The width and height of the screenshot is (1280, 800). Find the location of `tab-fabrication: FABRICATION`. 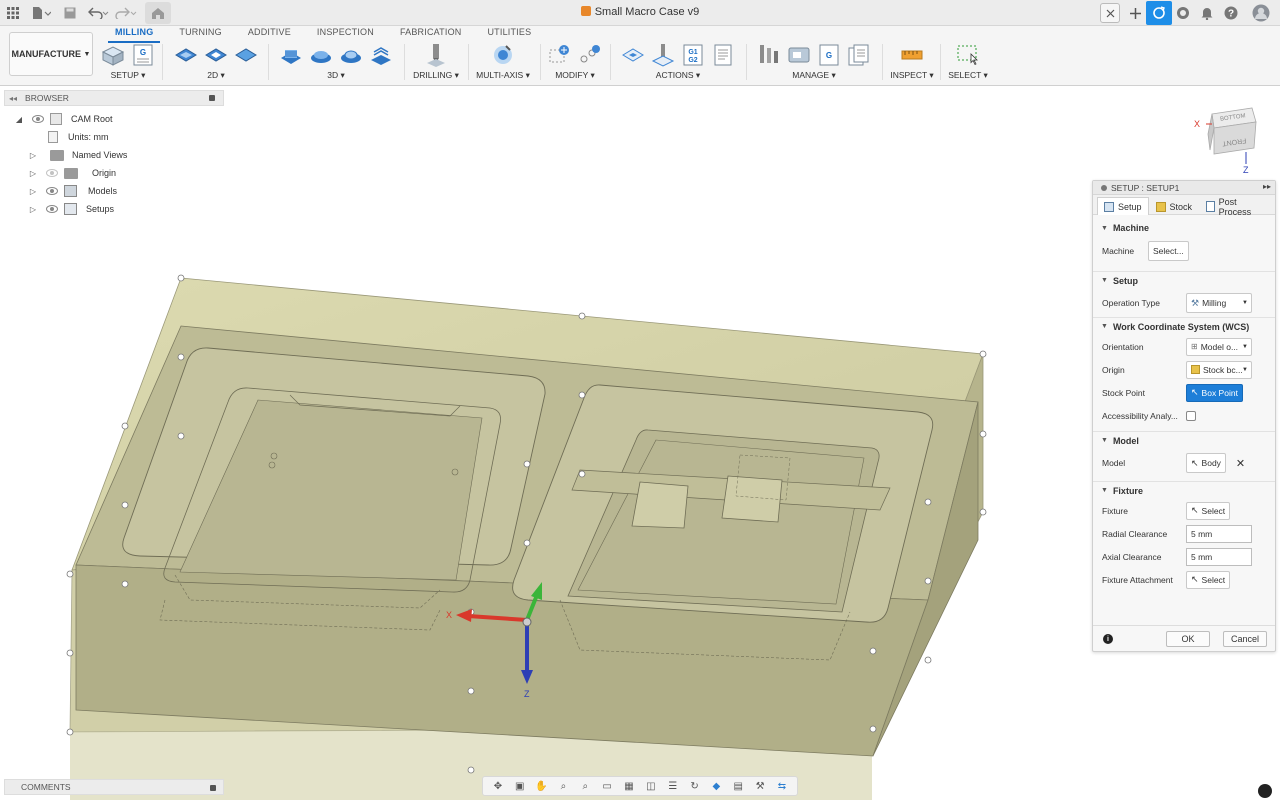

tab-fabrication: FABRICATION is located at coordinates (431, 33).